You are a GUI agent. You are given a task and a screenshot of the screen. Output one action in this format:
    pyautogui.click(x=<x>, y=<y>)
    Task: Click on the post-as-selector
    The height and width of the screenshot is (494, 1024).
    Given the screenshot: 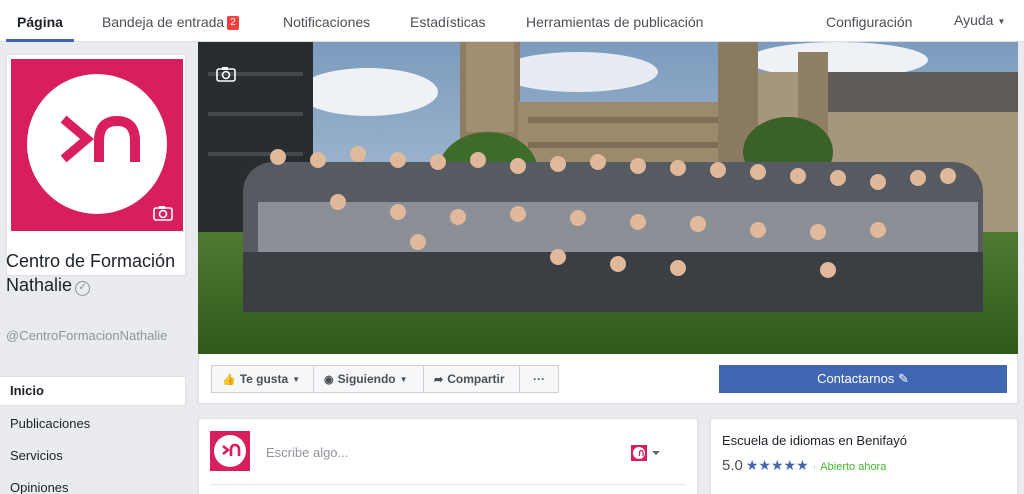 What is the action you would take?
    pyautogui.click(x=647, y=453)
    